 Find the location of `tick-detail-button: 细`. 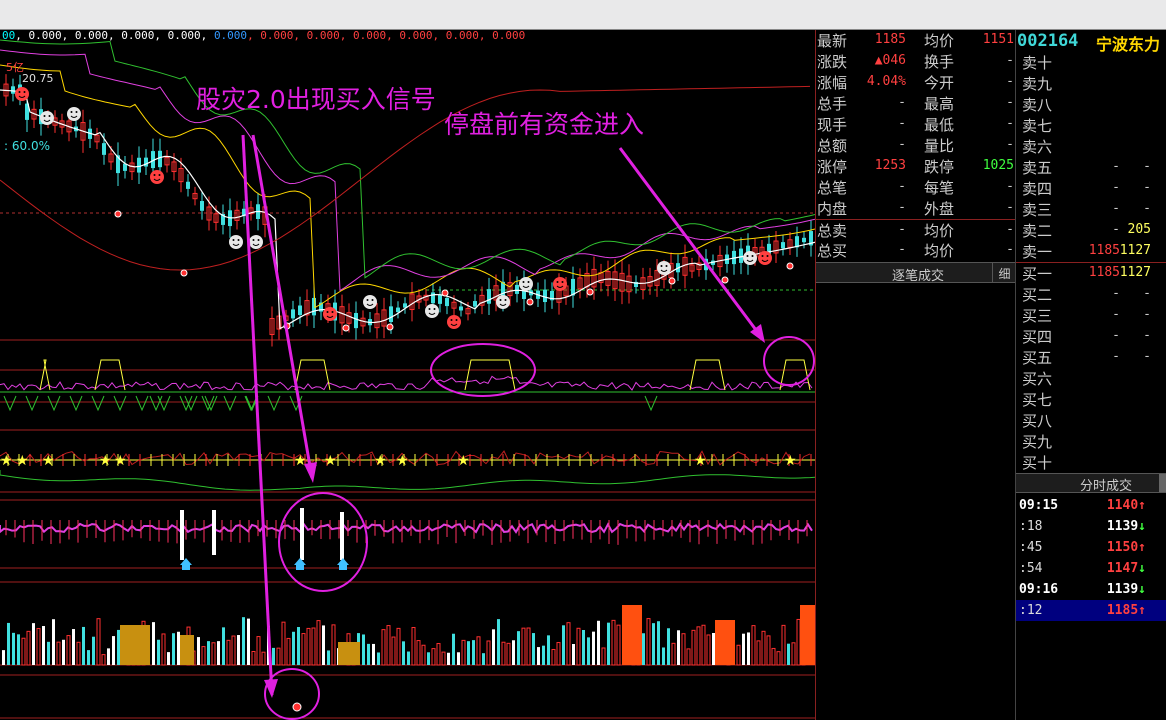

tick-detail-button: 细 is located at coordinates (1004, 272).